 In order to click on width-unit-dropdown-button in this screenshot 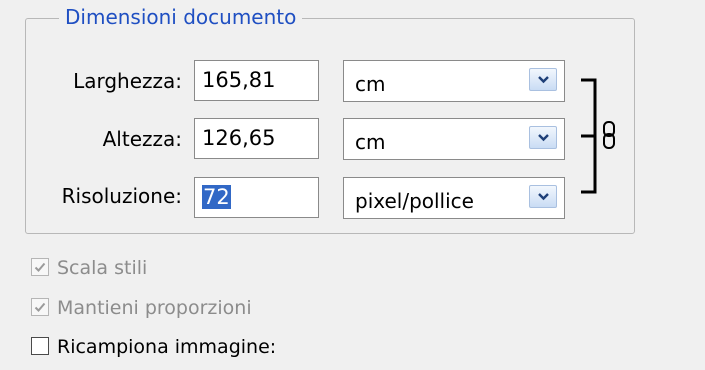, I will do `click(543, 79)`.